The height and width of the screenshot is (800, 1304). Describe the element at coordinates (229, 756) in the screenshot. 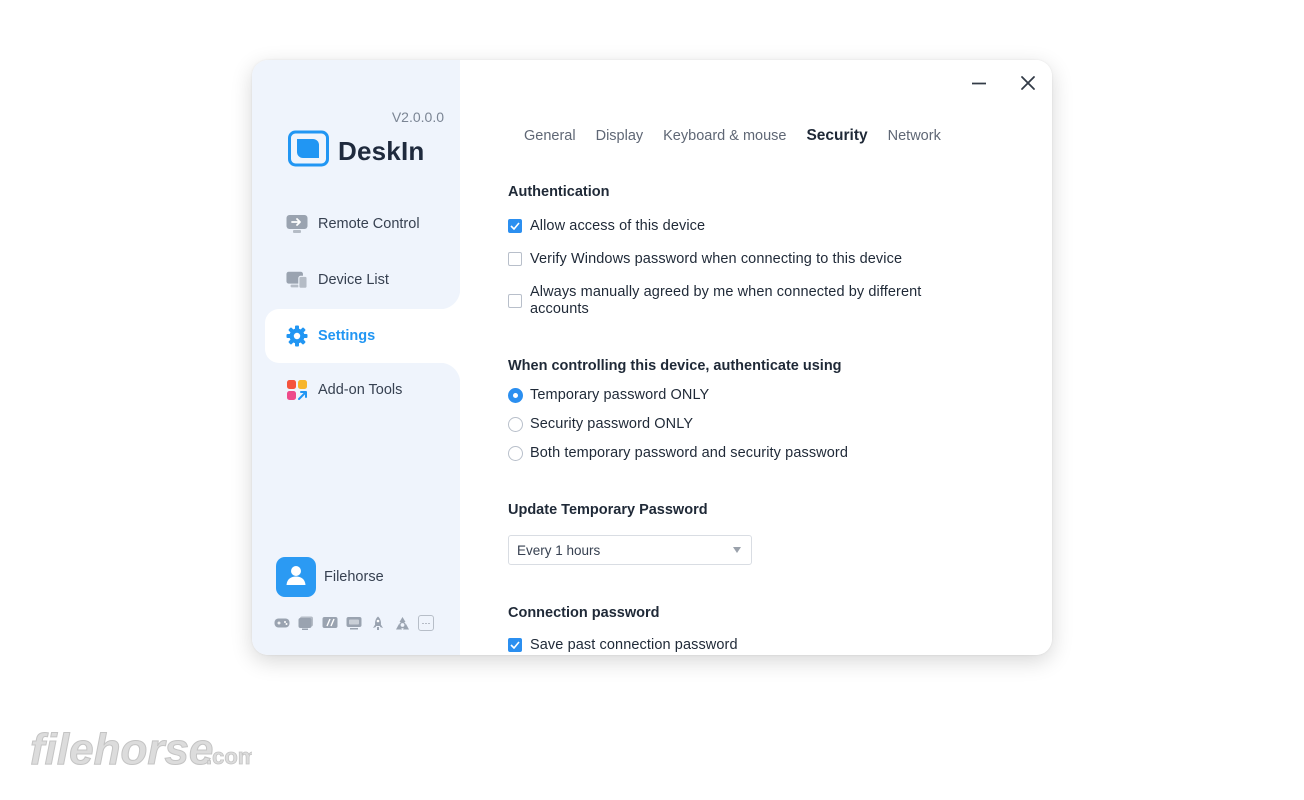

I see `svg-text: .com` at that location.